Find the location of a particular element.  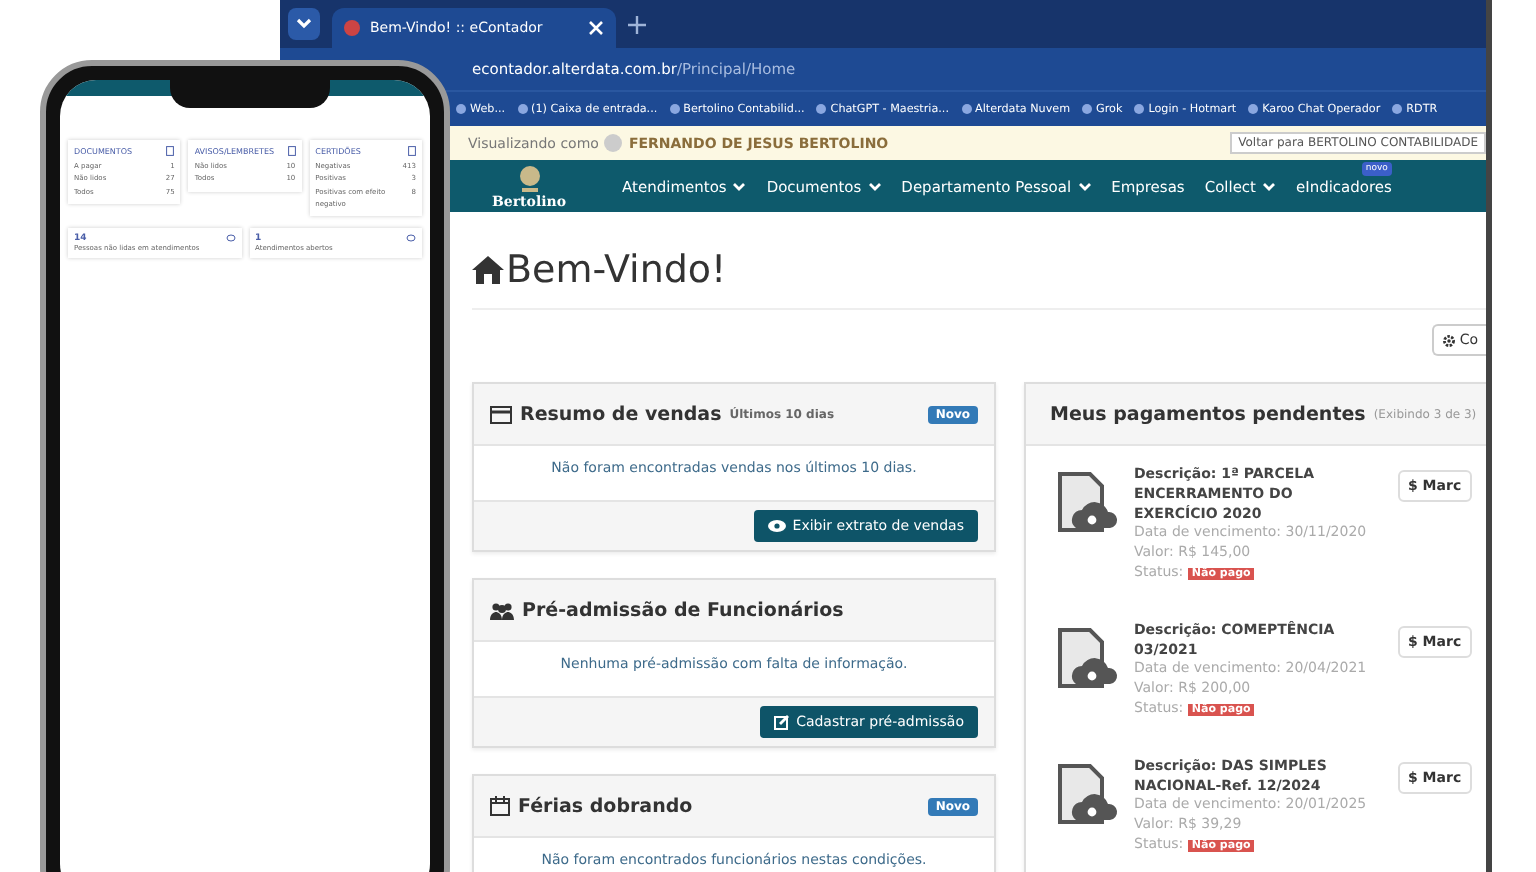

panel-title: Meus pagamentos pendentes is located at coordinates (1208, 414).